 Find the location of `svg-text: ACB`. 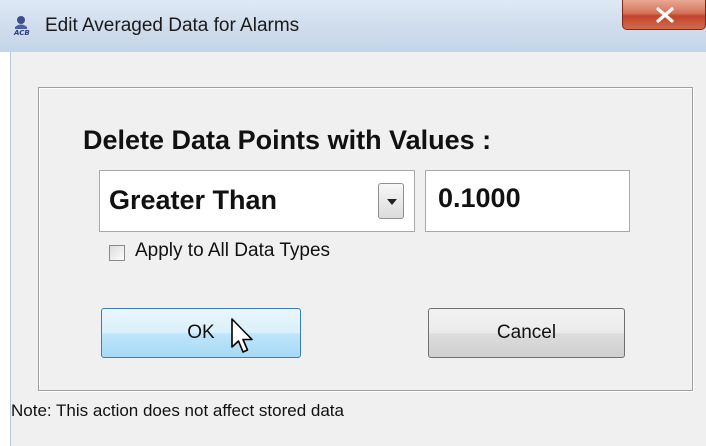

svg-text: ACB is located at coordinates (21, 32).